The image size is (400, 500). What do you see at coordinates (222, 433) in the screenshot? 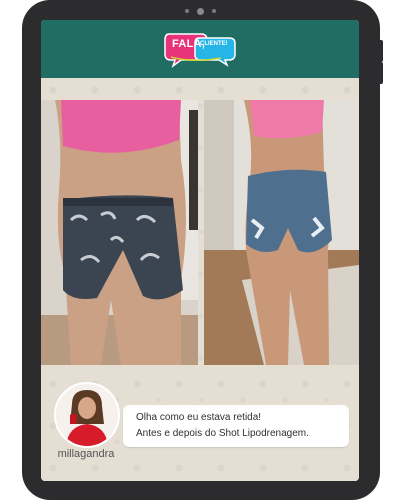
I see `message-line-2: Antes e depois do Shot Lipodrenagem.` at bounding box center [222, 433].